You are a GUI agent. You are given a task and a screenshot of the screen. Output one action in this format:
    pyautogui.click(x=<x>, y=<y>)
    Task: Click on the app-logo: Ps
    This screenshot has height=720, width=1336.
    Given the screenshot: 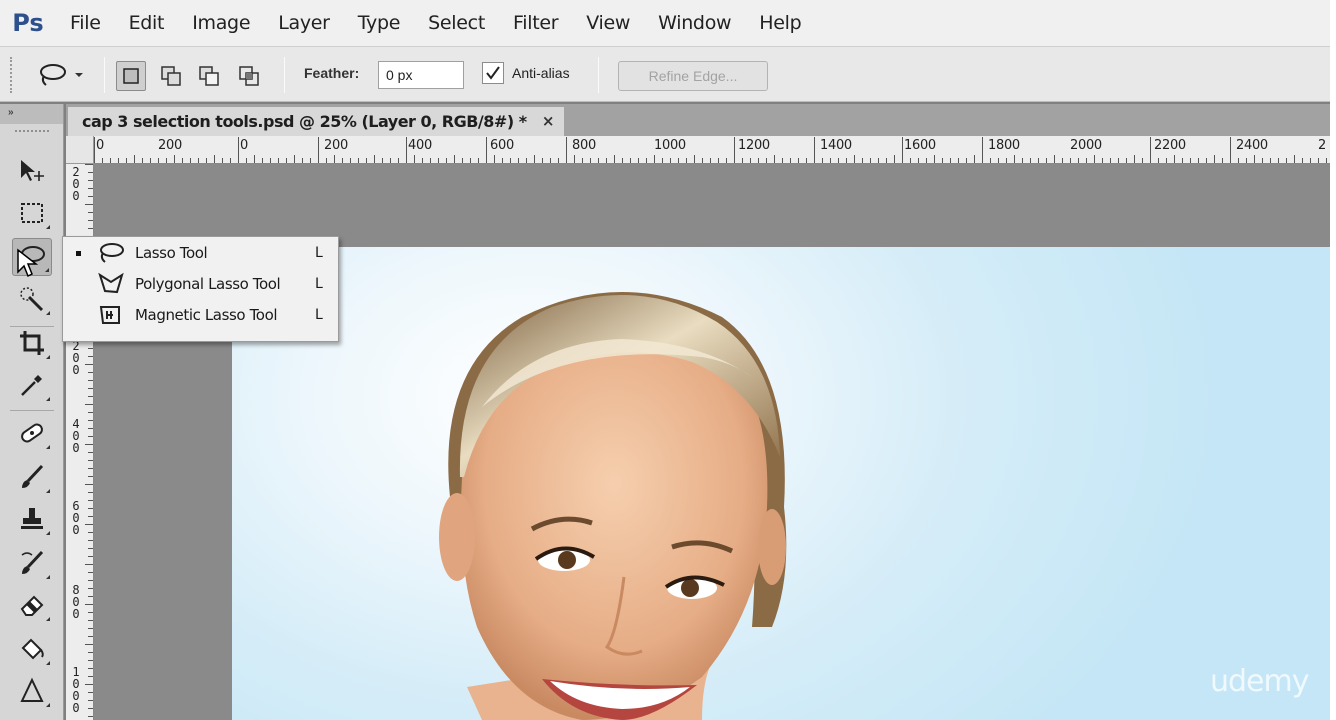 What is the action you would take?
    pyautogui.click(x=28, y=23)
    